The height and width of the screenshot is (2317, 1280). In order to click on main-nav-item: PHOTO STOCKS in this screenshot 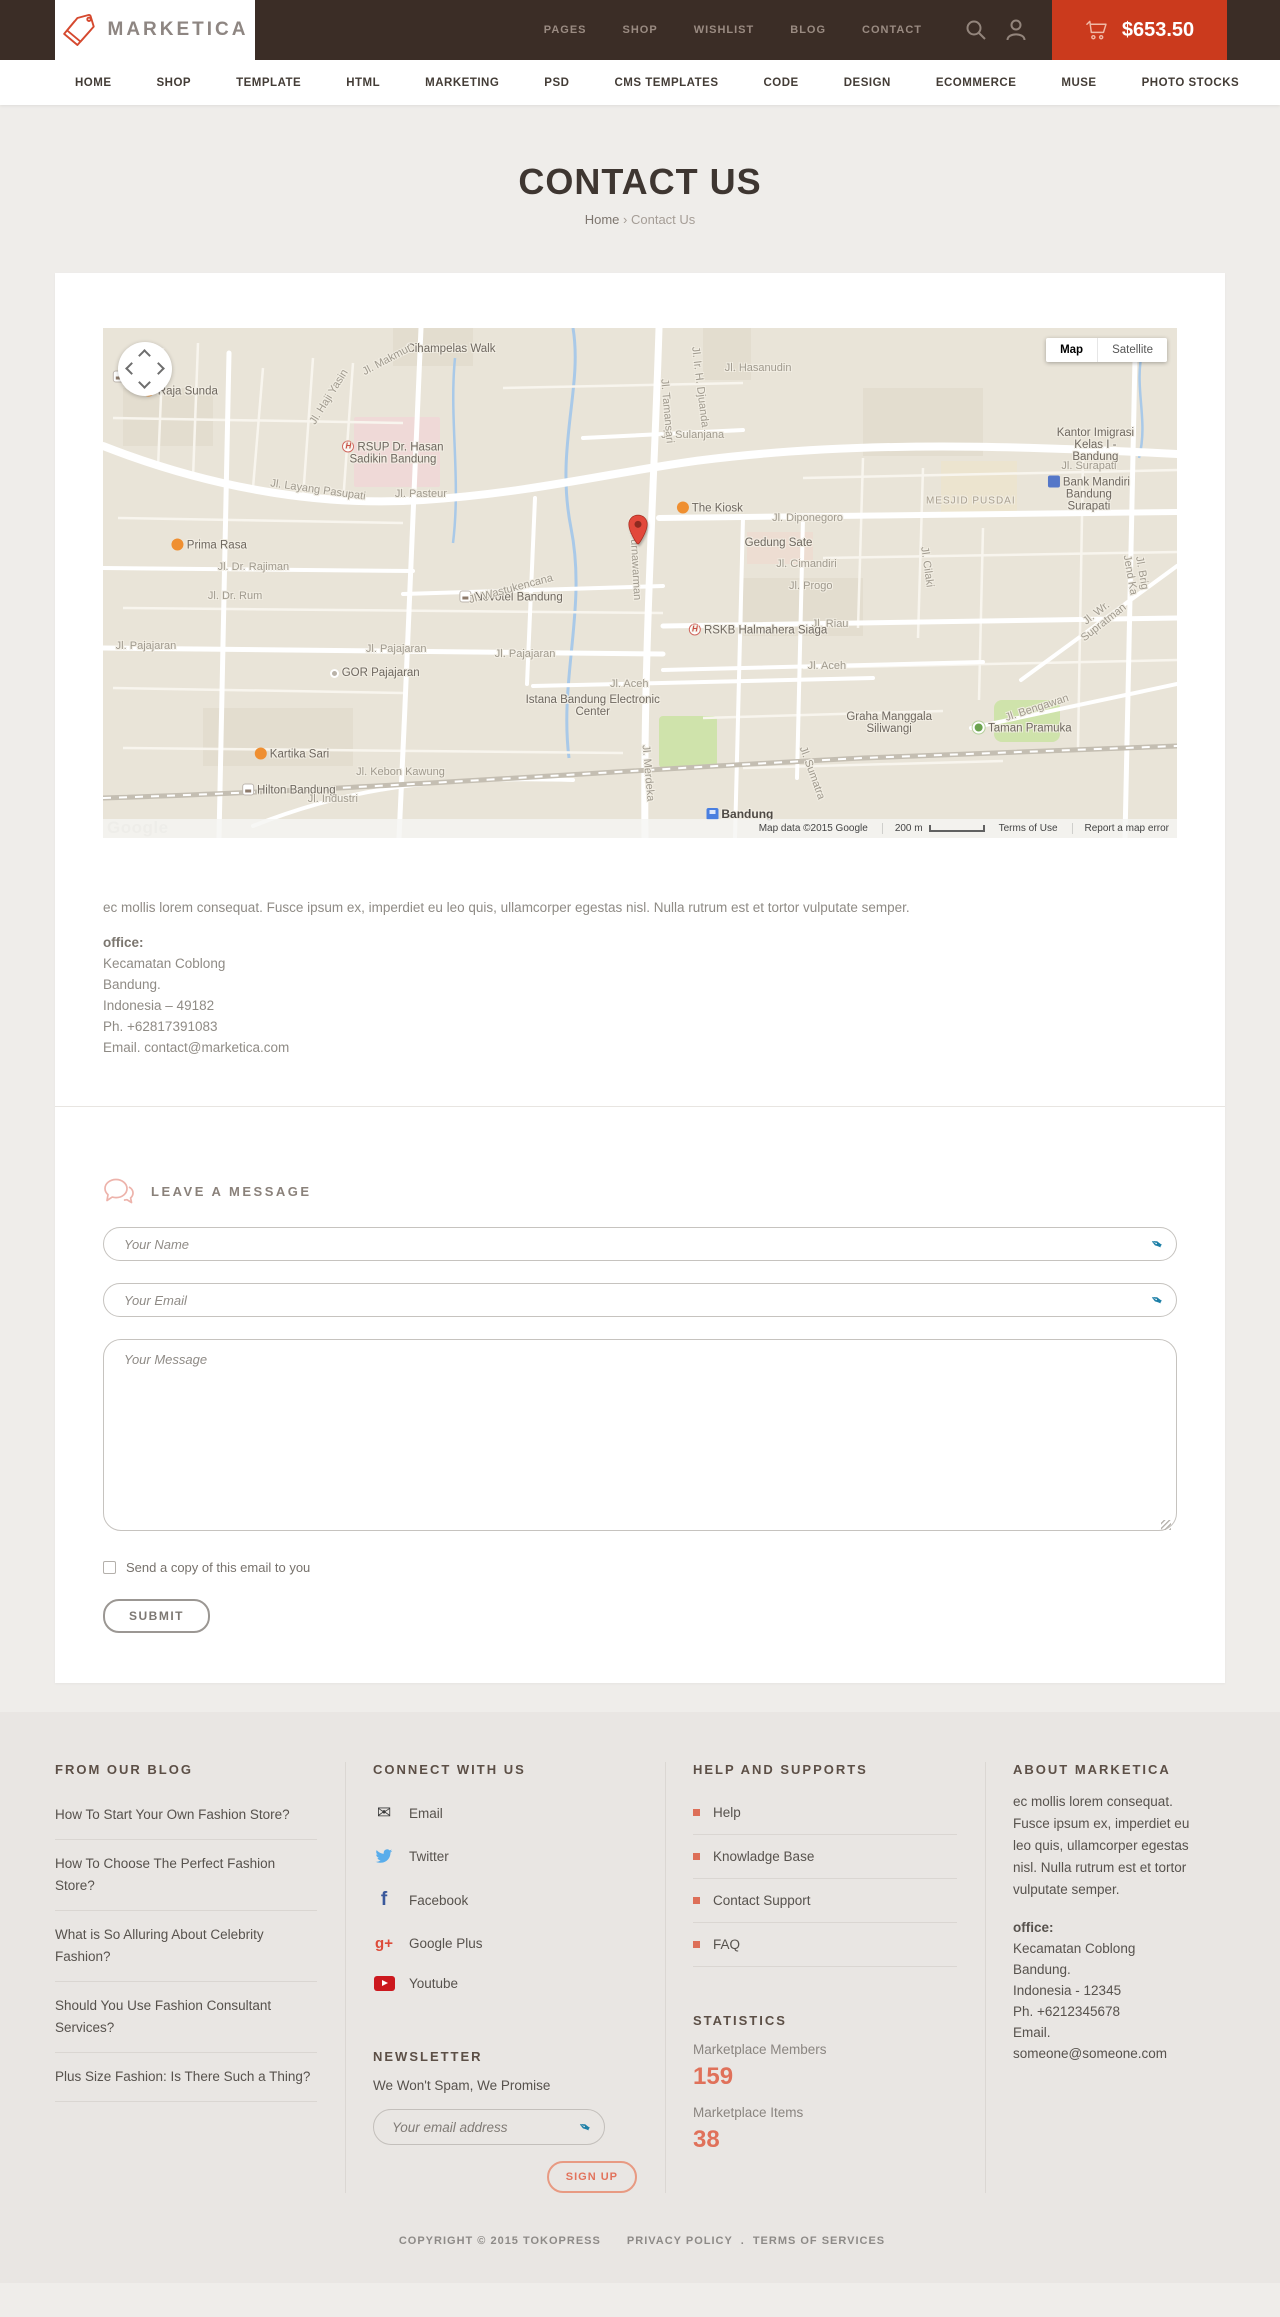, I will do `click(1191, 83)`.